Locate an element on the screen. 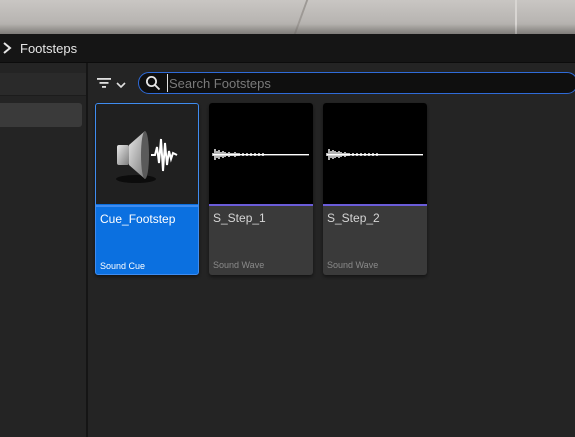 This screenshot has width=575, height=437. asset-tile-s-step-1: S_Step_1 Sound Wave is located at coordinates (261, 189).